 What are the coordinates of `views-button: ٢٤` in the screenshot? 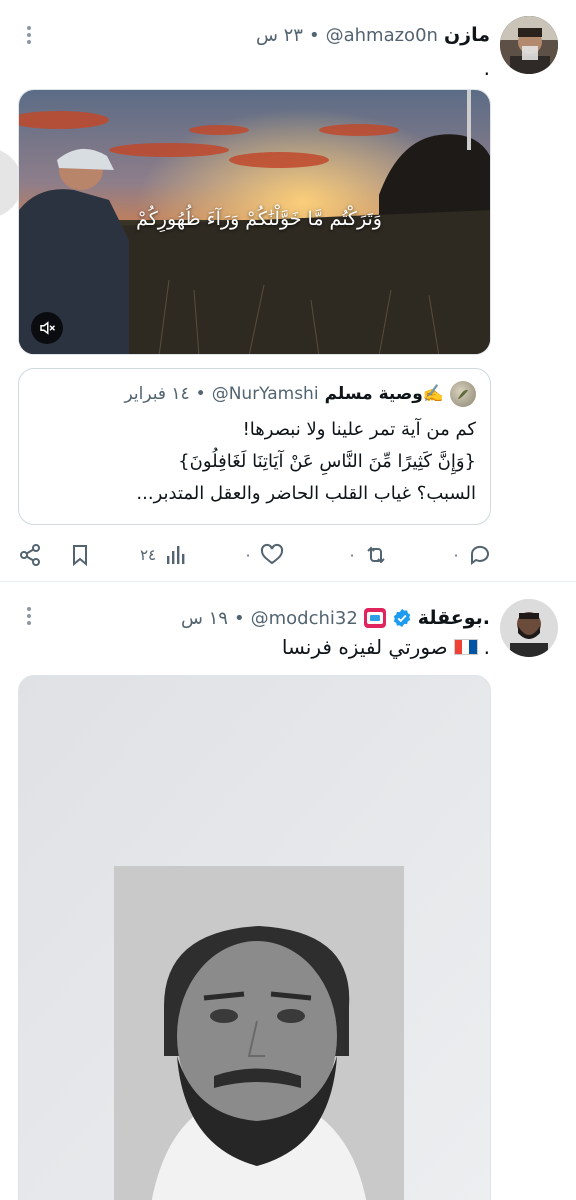 It's located at (164, 555).